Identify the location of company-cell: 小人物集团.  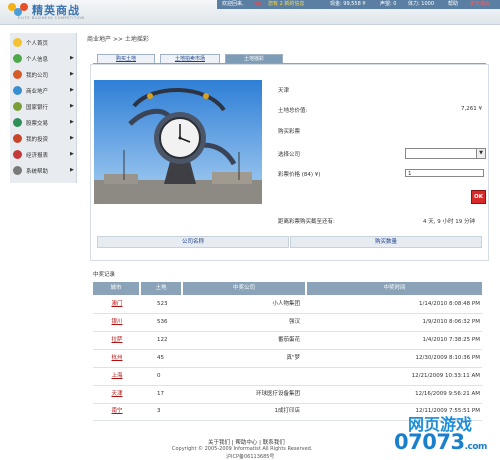
(286, 304).